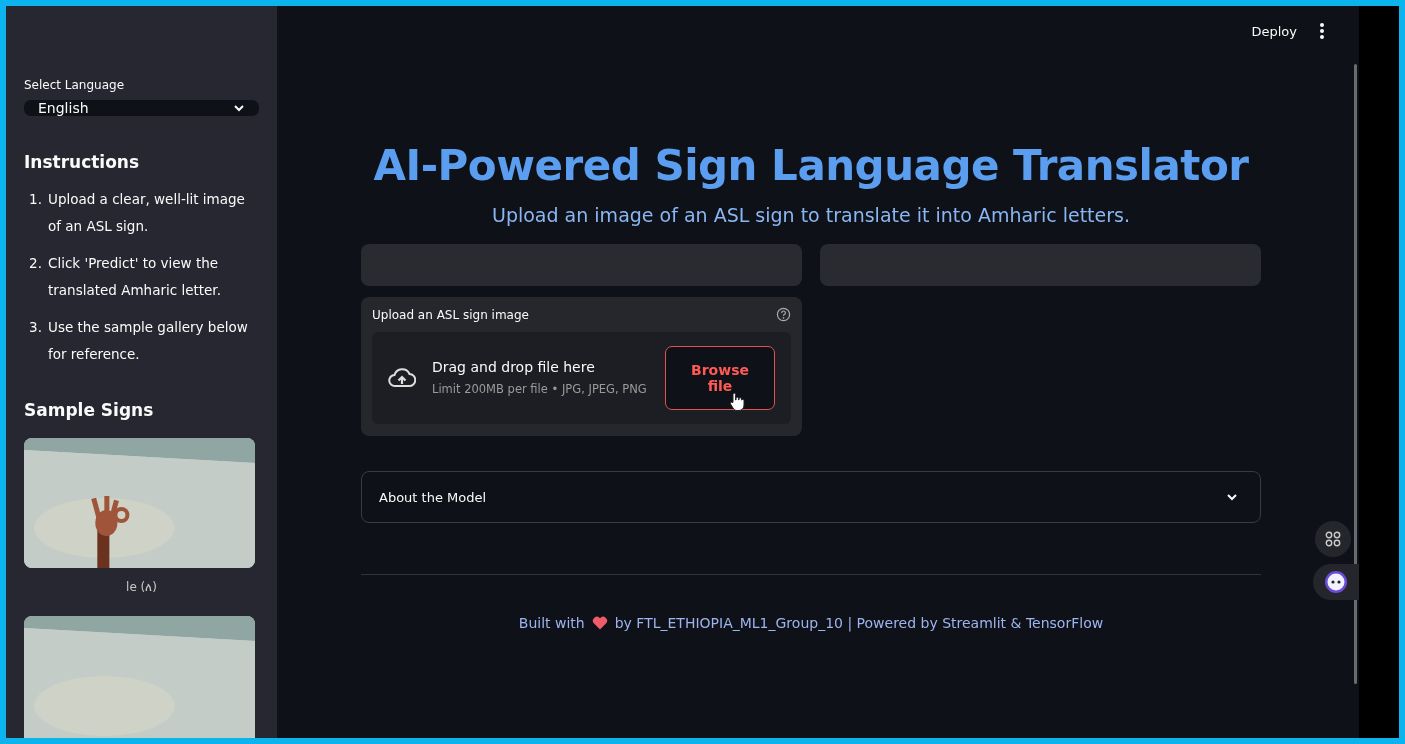 The width and height of the screenshot is (1405, 744). I want to click on assistant-button, so click(1336, 582).